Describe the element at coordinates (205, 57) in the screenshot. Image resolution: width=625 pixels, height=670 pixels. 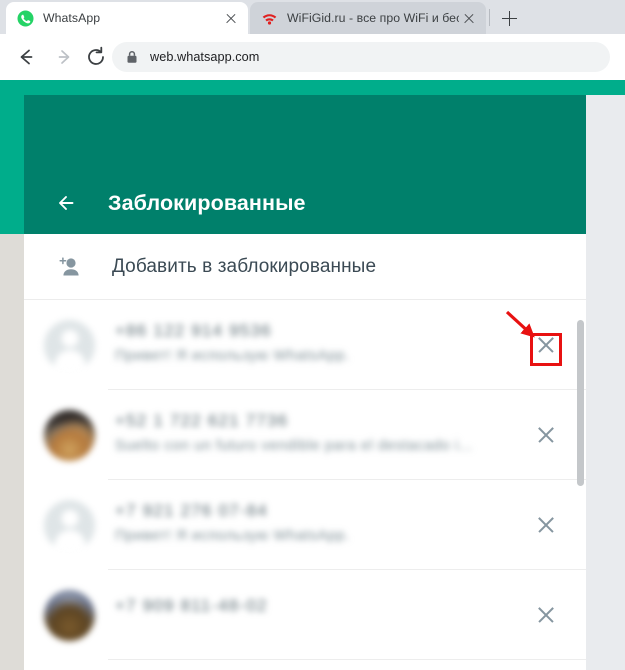
I see `address-bar-url: web.whatsapp.com` at that location.